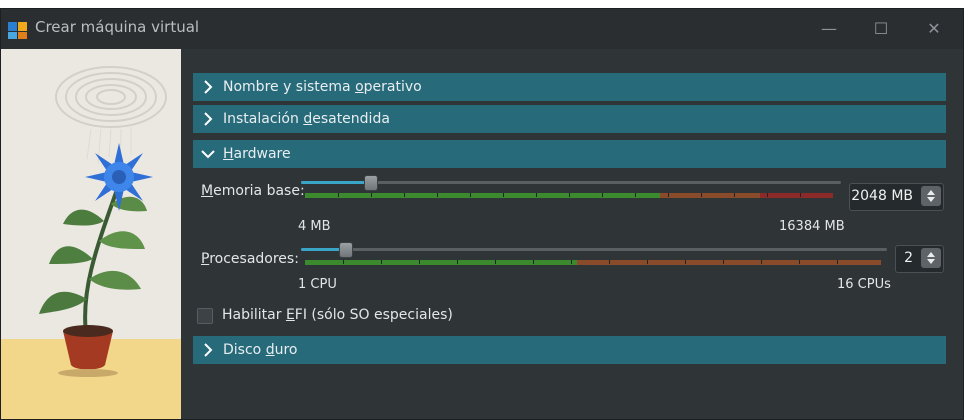 The width and height of the screenshot is (968, 420). Describe the element at coordinates (441, 262) in the screenshot. I see `processors-range-ok` at that location.